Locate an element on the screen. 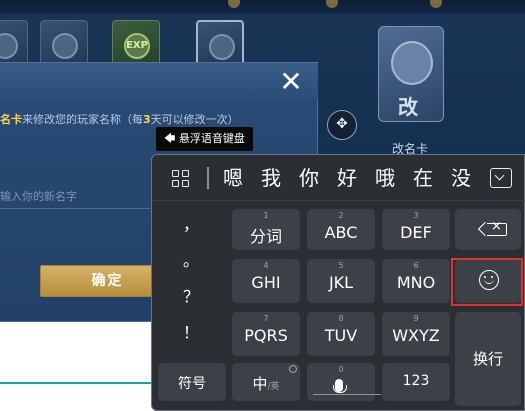 This screenshot has width=525, height=411. key-number: 2 is located at coordinates (341, 215).